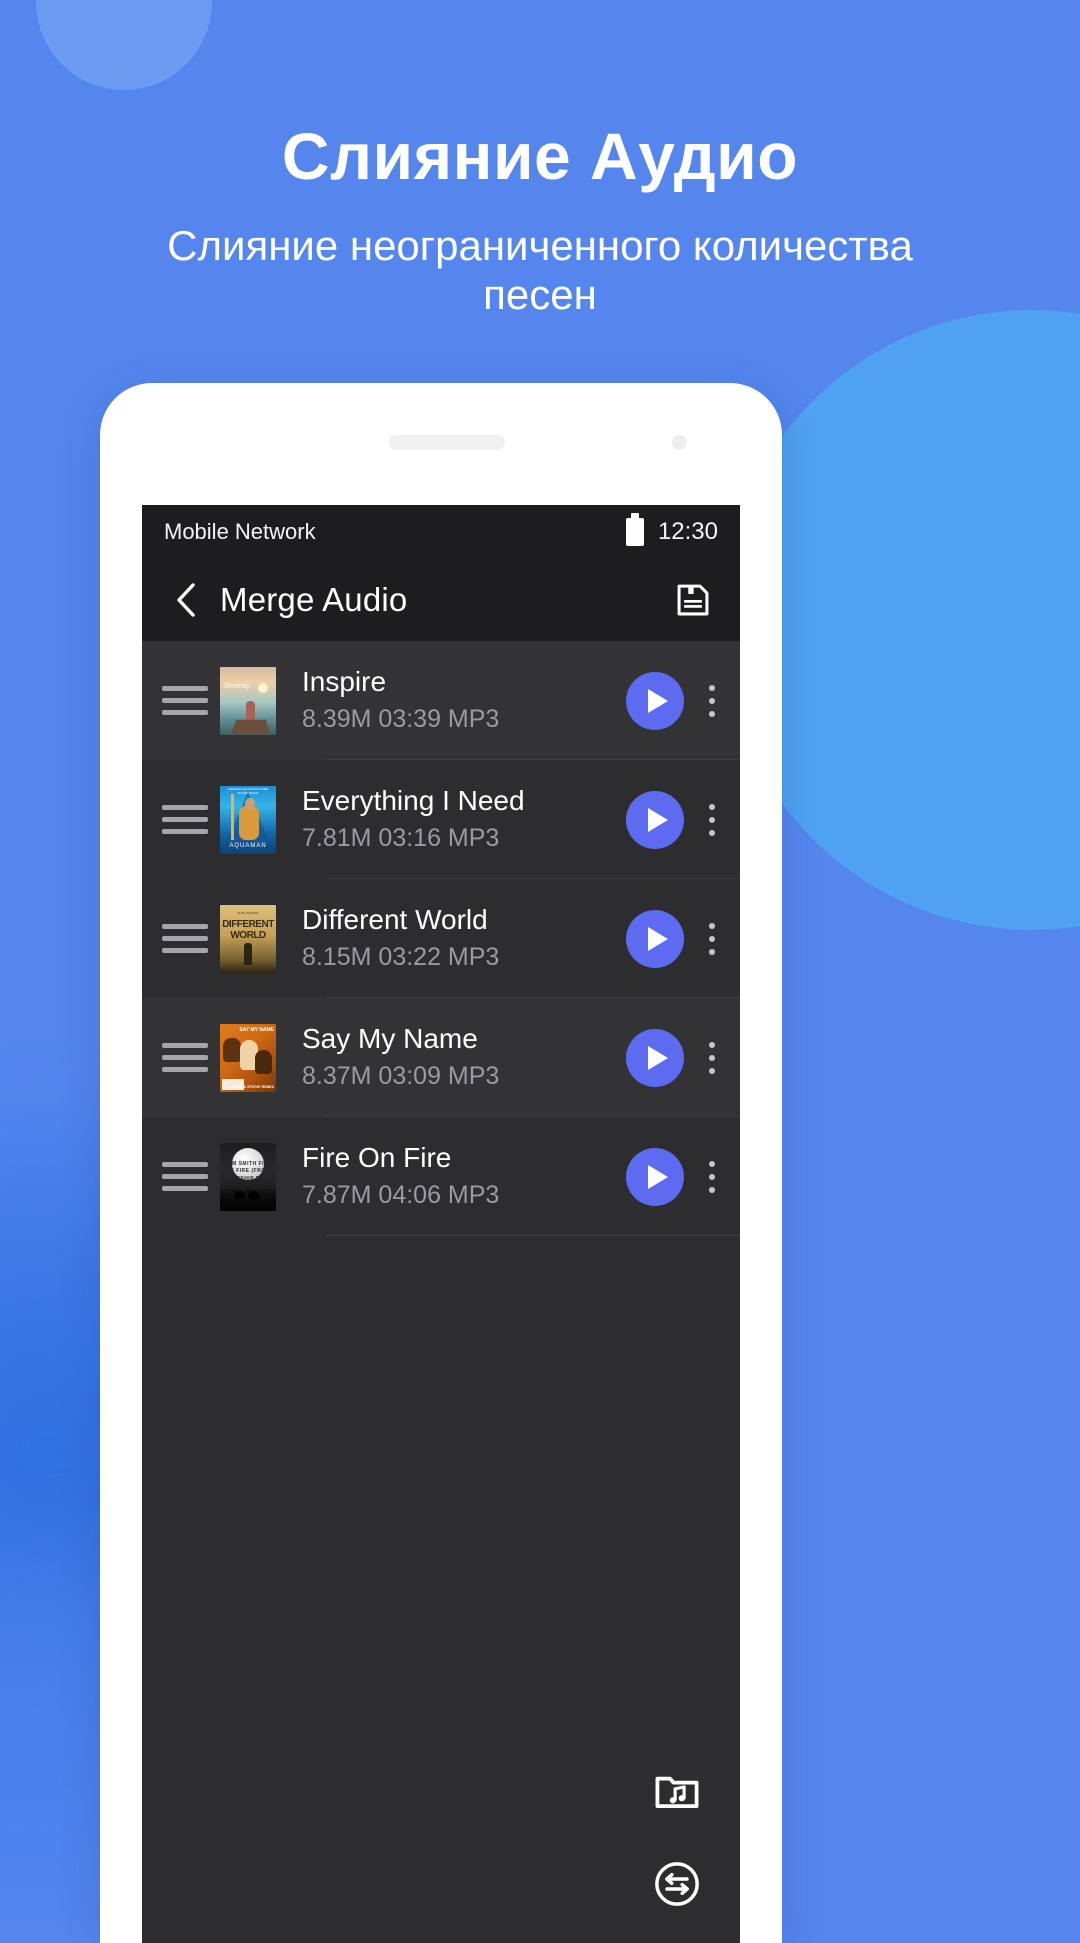 This screenshot has height=1943, width=1080. Describe the element at coordinates (248, 935) in the screenshot. I see `album-art-line2: WORLD` at that location.